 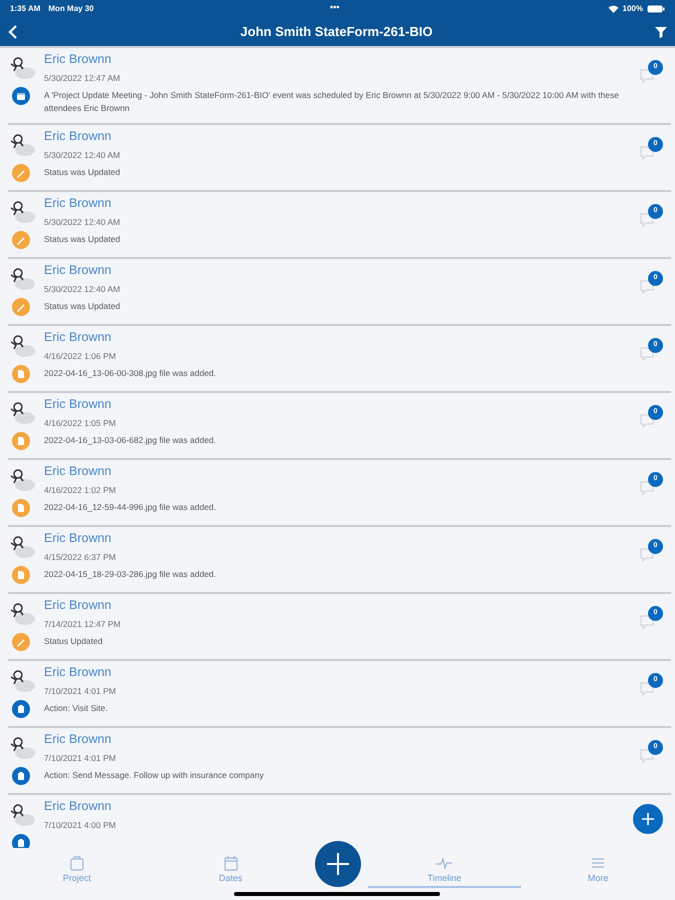 I want to click on tab-bar-item: Project, so click(x=77, y=868).